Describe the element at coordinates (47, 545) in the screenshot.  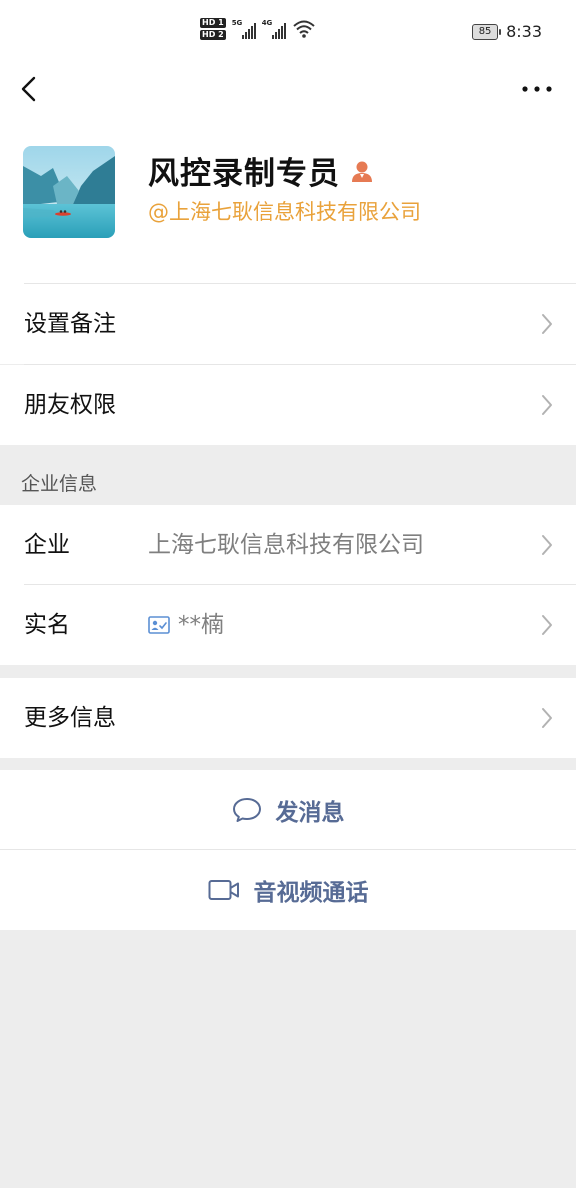
I see `enterprise-label: 企业` at that location.